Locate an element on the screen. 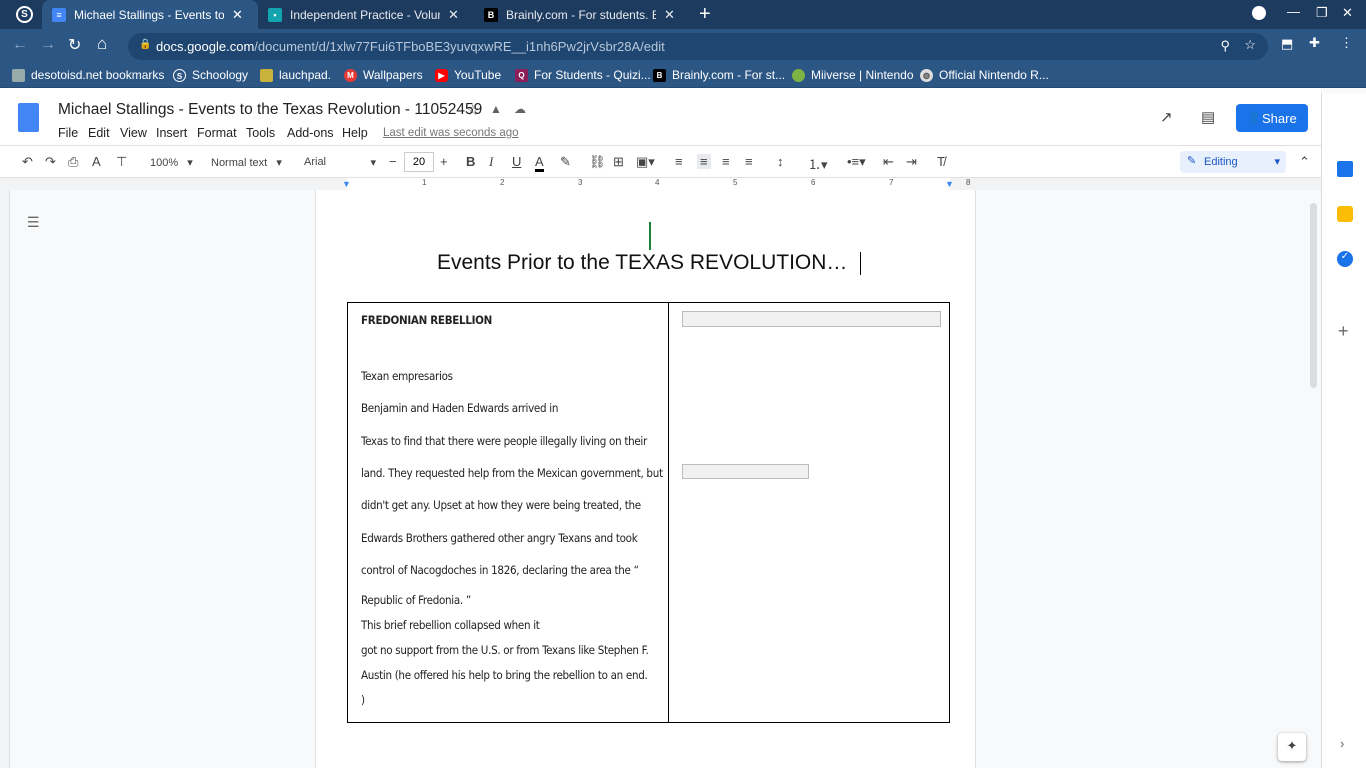 Image resolution: width=1366 pixels, height=768 pixels. chrome-menu-icon: ⋮ is located at coordinates (1346, 43).